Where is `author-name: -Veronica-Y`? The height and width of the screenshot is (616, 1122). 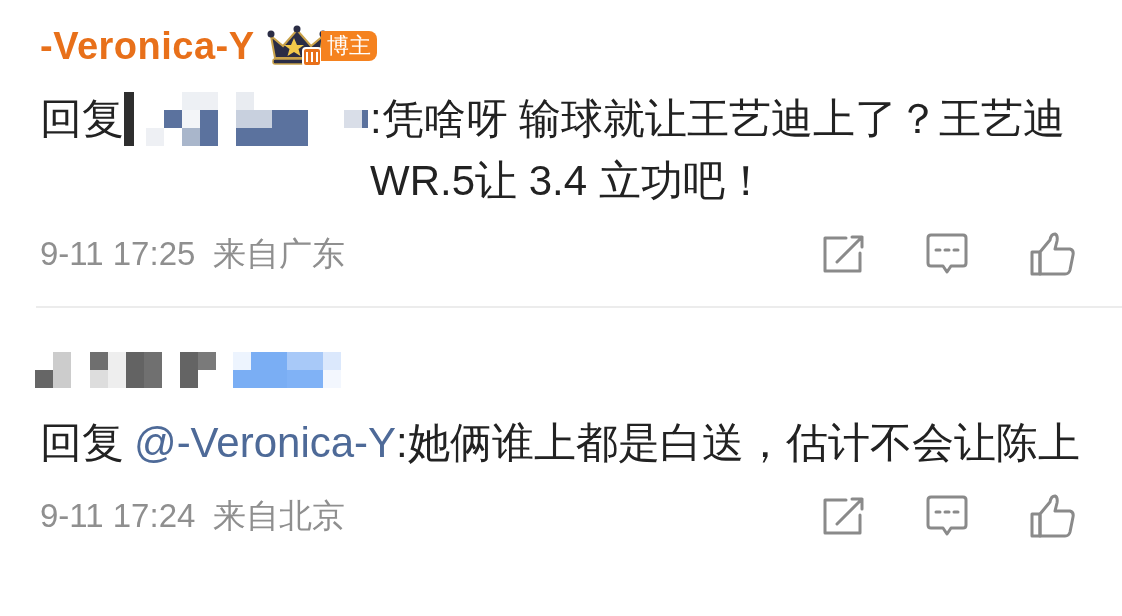
author-name: -Veronica-Y is located at coordinates (147, 46).